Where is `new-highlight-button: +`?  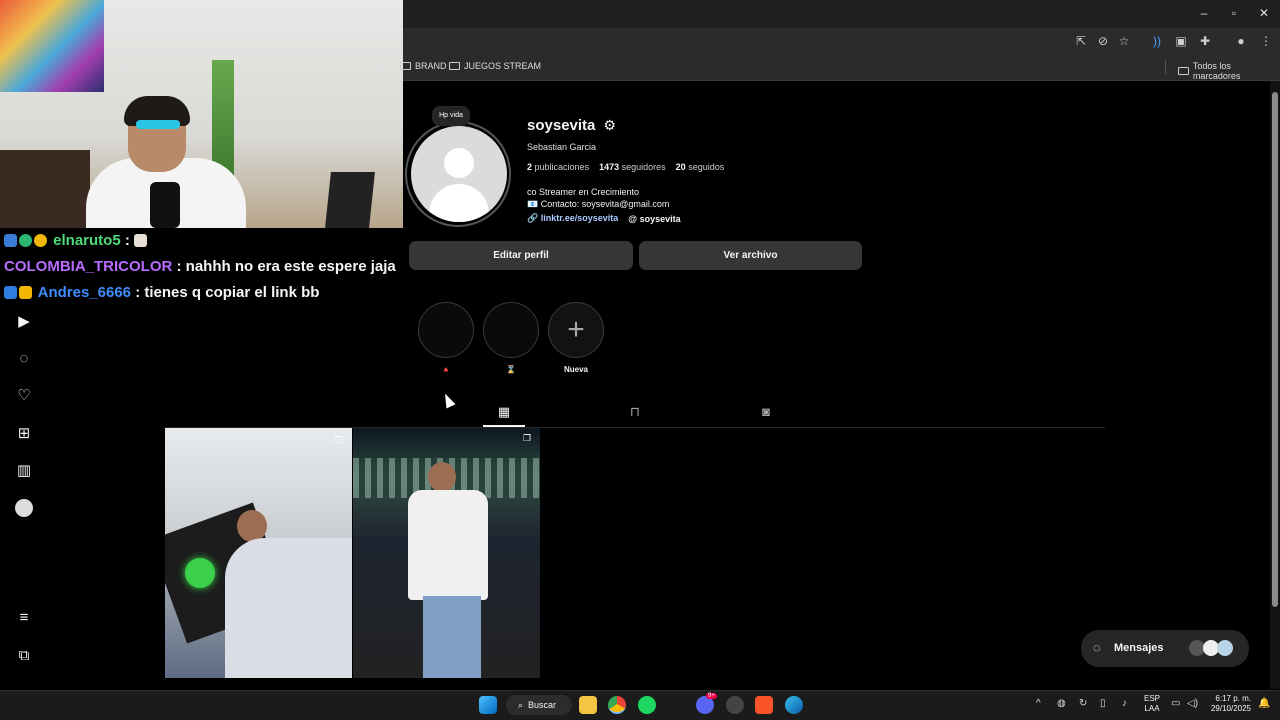
new-highlight-button: + is located at coordinates (576, 330).